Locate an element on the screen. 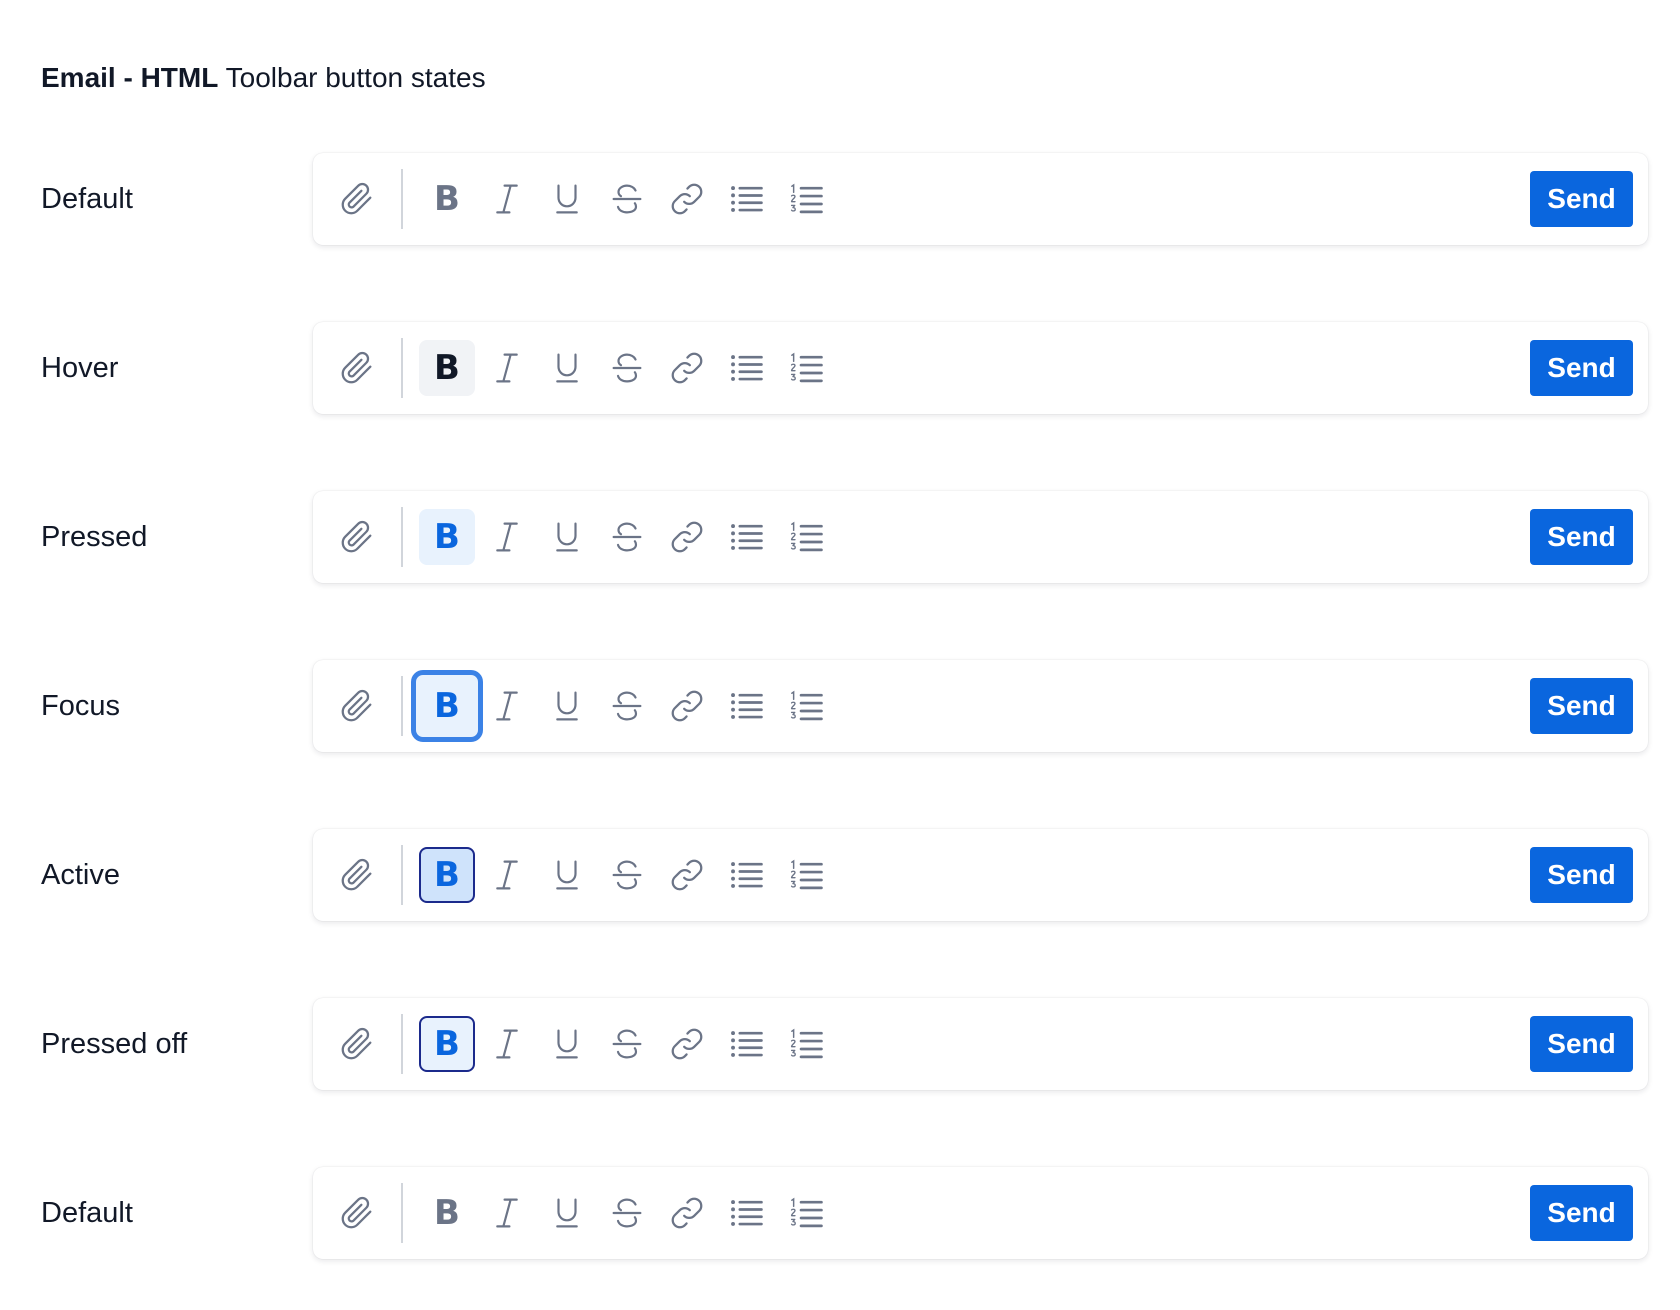 The image size is (1680, 1310). state-label: Pressed off is located at coordinates (114, 1044).